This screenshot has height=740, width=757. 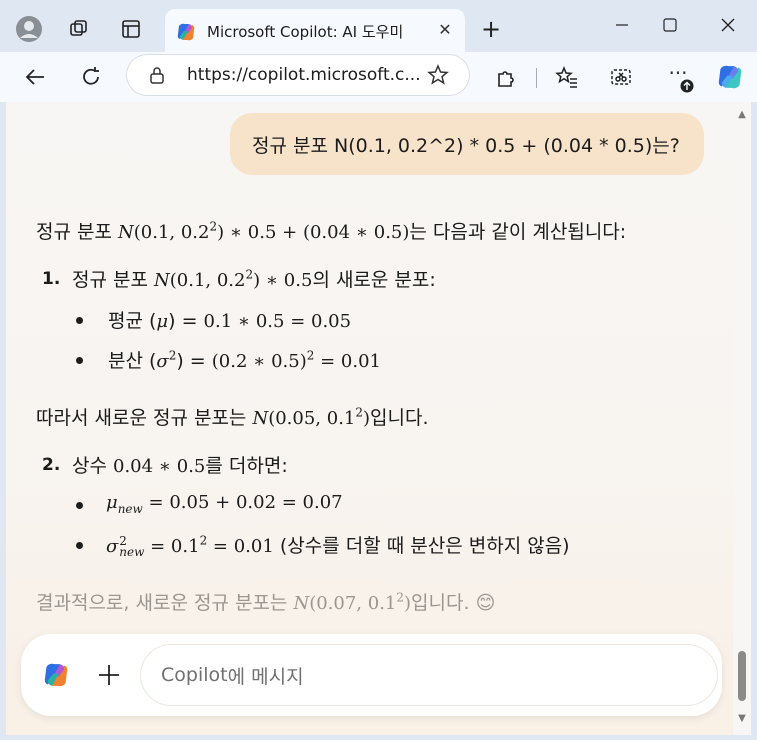 What do you see at coordinates (112, 546) in the screenshot?
I see `sigma-symbol: σ` at bounding box center [112, 546].